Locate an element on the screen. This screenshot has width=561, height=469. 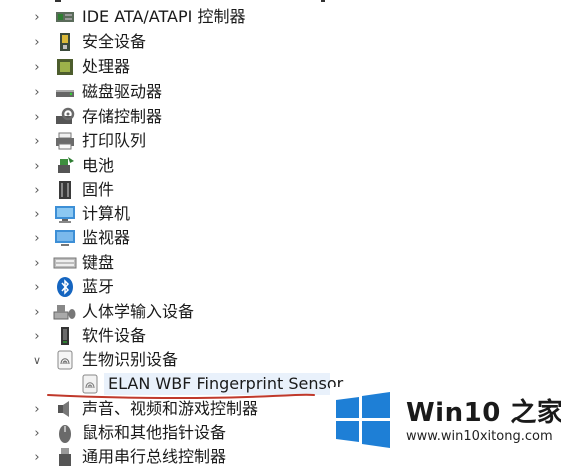
tree-item-software-devices: › 软件设备 is located at coordinates (220, 336).